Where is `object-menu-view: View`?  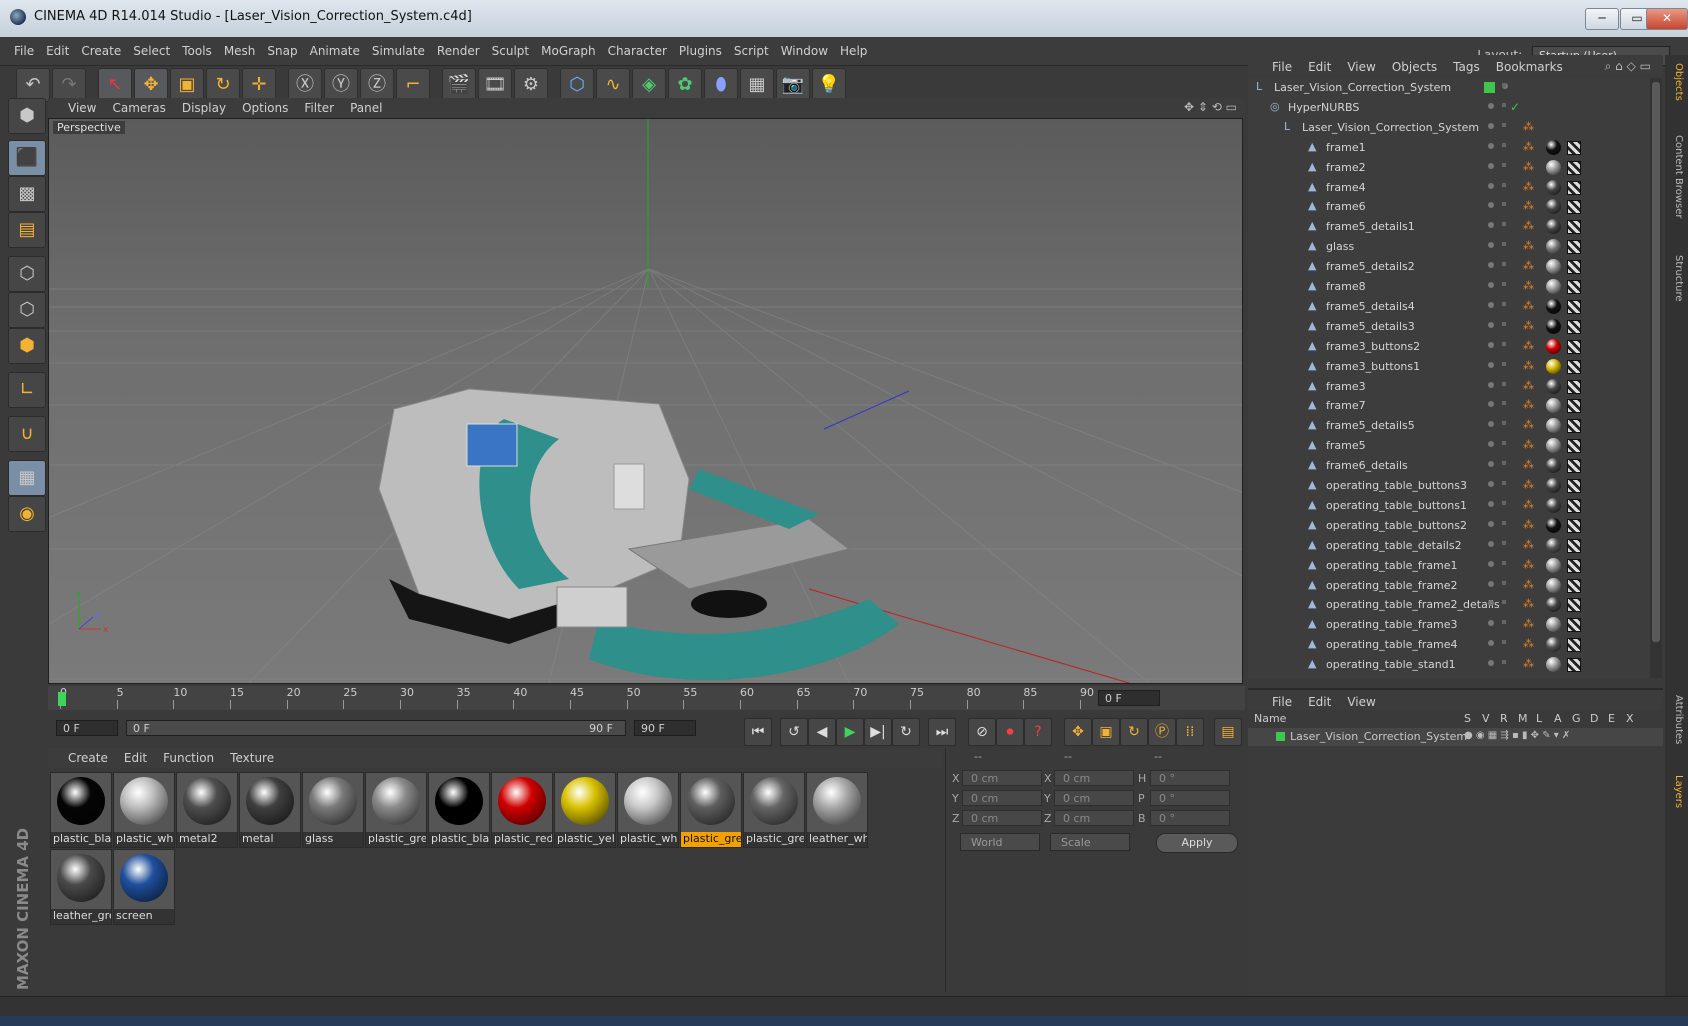 object-menu-view: View is located at coordinates (1361, 67).